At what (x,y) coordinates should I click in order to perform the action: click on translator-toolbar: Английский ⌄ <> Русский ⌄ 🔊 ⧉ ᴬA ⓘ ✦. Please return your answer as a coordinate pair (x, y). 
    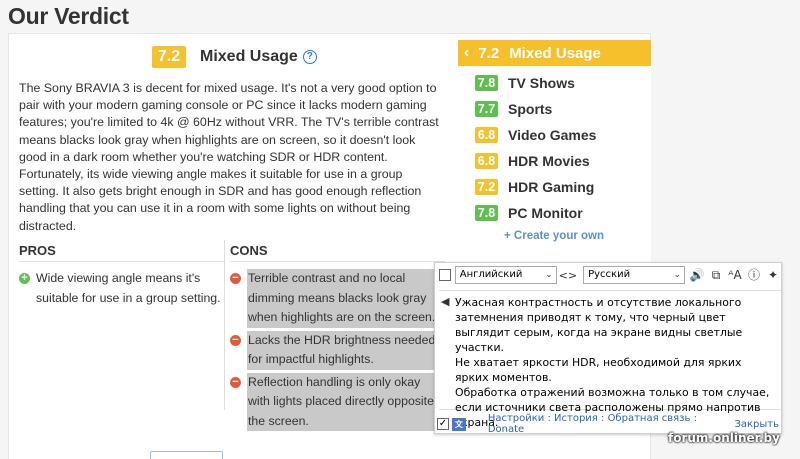
    Looking at the image, I should click on (608, 275).